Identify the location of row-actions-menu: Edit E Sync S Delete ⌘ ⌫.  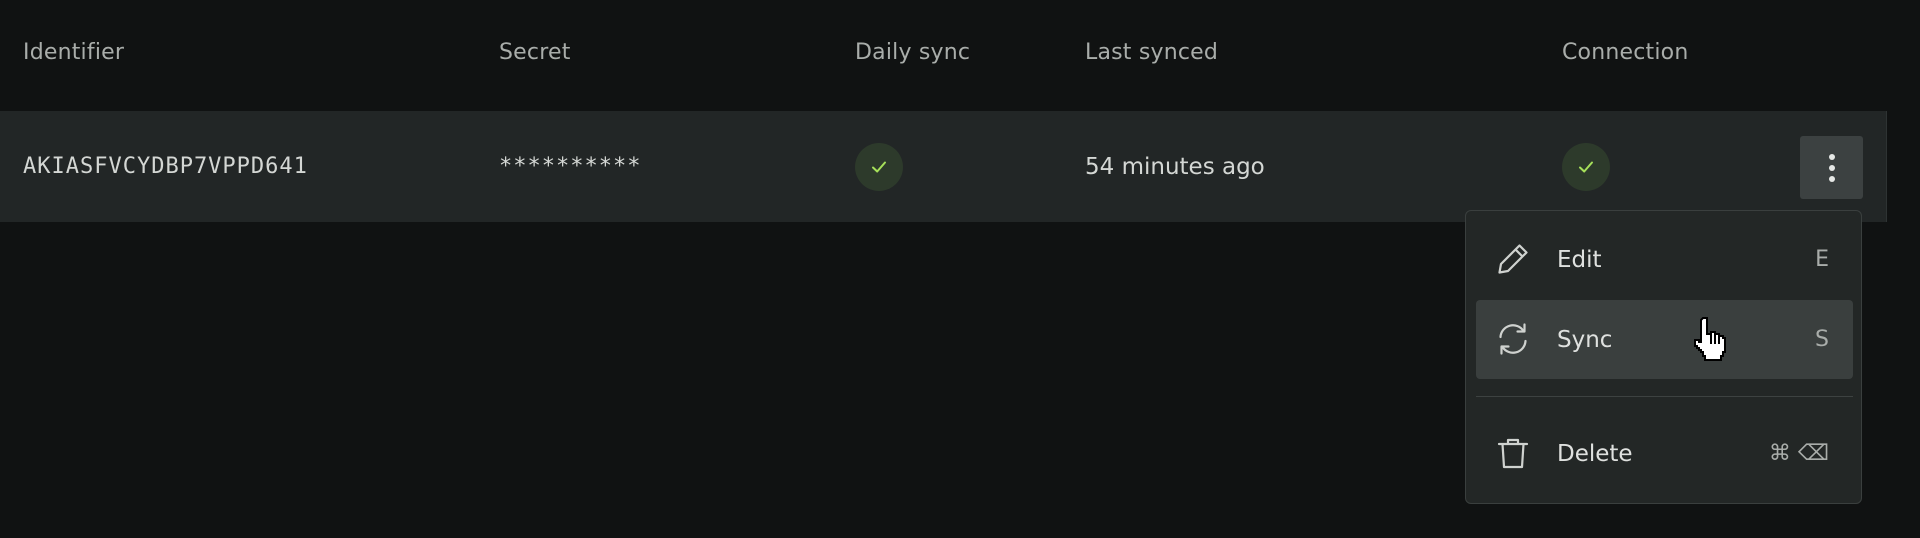
(1663, 357).